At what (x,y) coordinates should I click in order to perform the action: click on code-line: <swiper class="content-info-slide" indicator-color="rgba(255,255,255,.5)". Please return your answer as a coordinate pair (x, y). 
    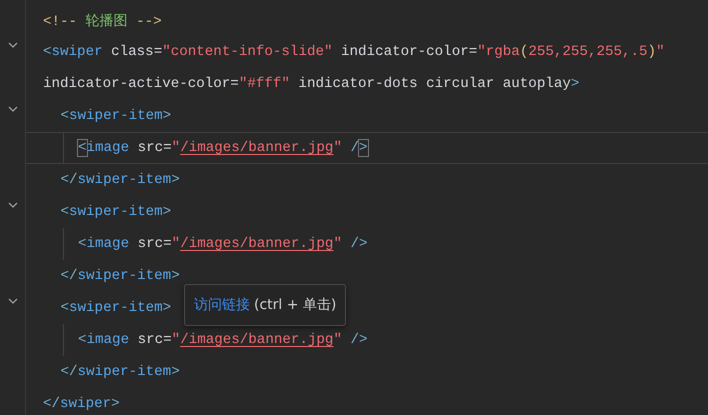
    Looking at the image, I should click on (354, 52).